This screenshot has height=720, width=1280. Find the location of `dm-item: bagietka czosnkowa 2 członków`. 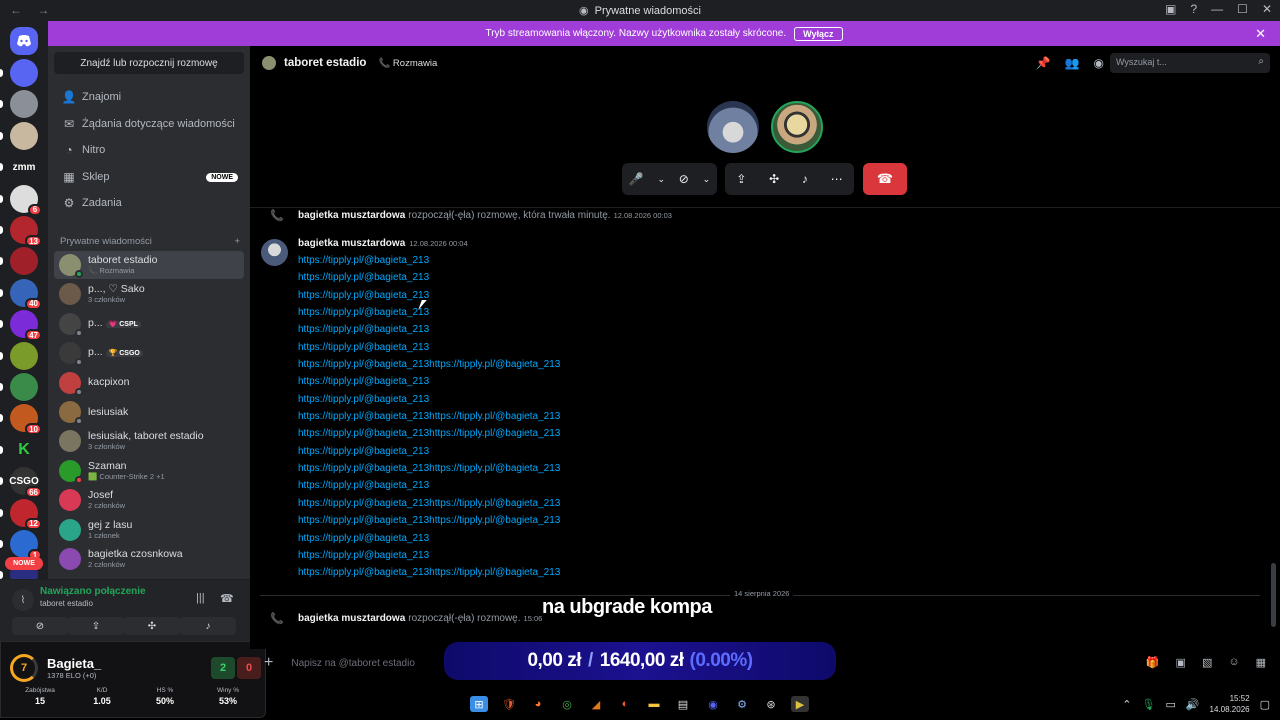

dm-item: bagietka czosnkowa 2 członków is located at coordinates (149, 559).